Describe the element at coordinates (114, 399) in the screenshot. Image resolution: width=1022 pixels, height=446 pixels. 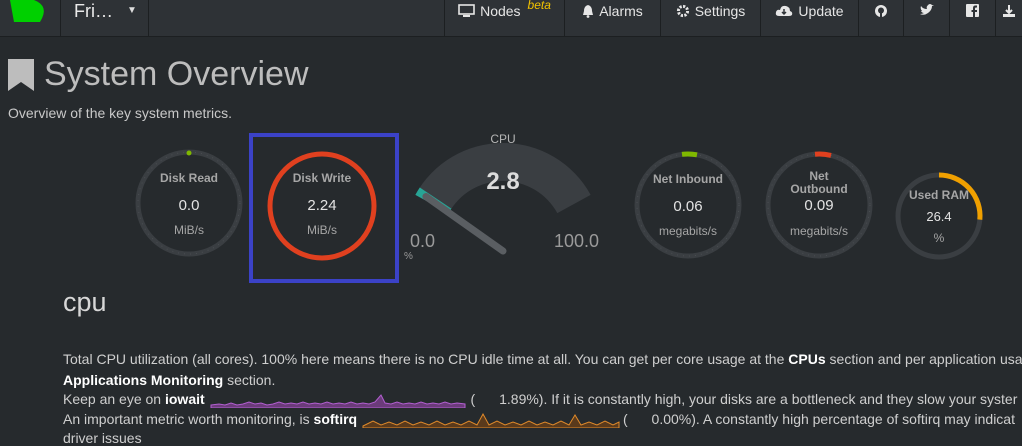
I see `desc-text: Keep an eye on` at that location.